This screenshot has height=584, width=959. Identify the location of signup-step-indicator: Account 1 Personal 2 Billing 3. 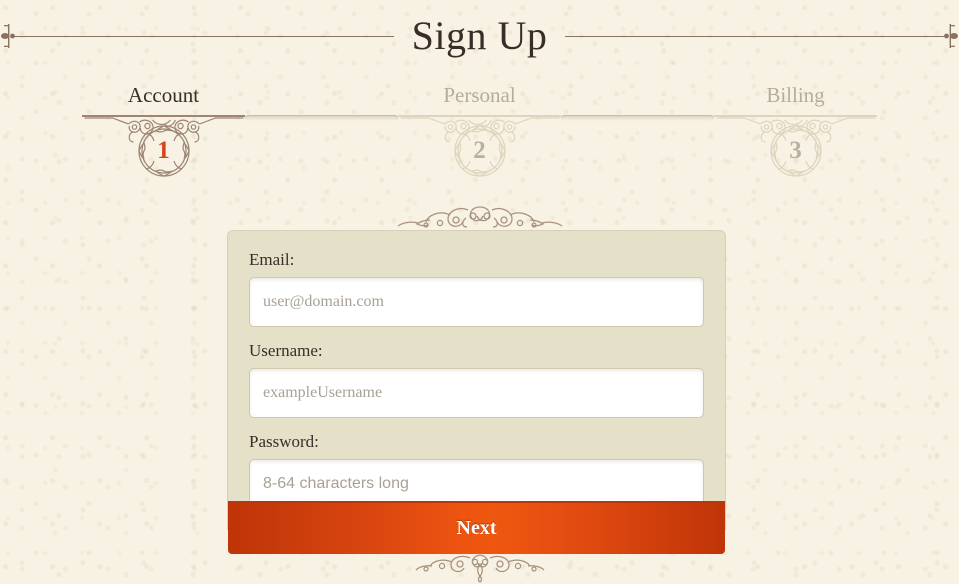
(479, 132).